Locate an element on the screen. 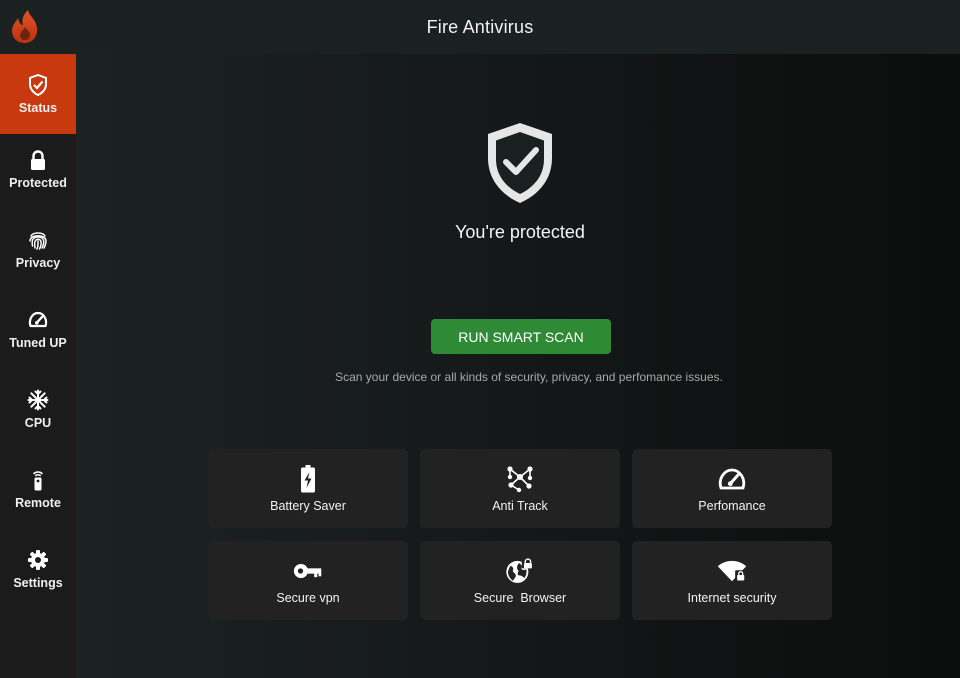 This screenshot has height=678, width=960. sidebar-item-label: CPU is located at coordinates (38, 422).